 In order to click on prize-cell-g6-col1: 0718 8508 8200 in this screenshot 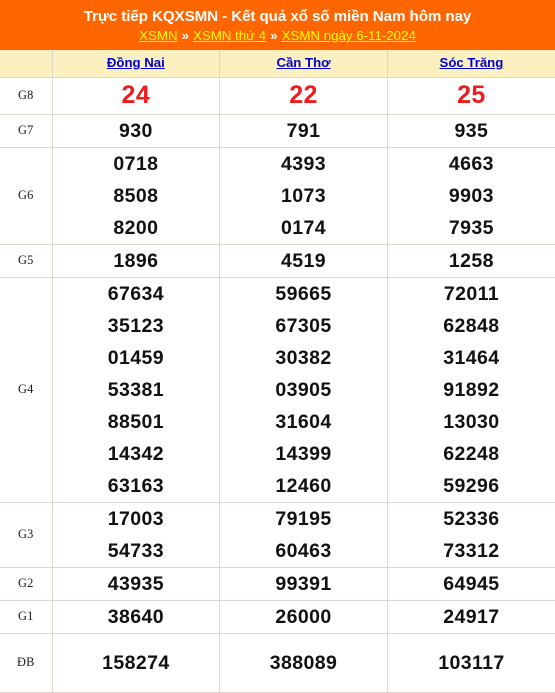, I will do `click(136, 195)`.